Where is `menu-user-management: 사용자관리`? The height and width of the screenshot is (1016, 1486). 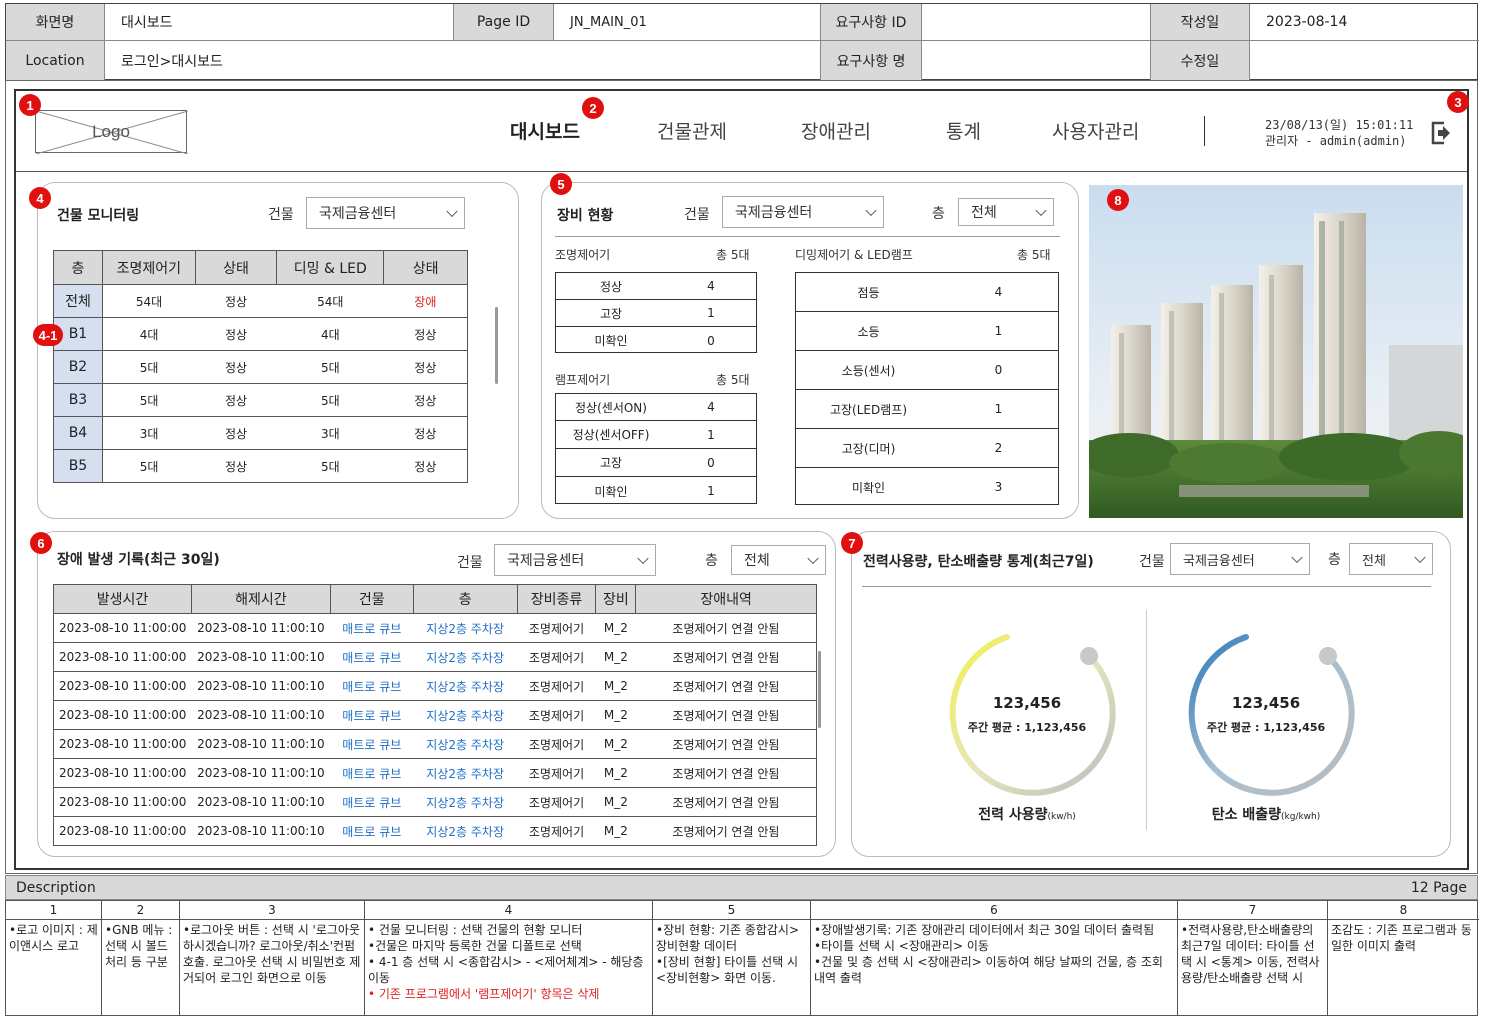
menu-user-management: 사용자관리 is located at coordinates (1095, 130).